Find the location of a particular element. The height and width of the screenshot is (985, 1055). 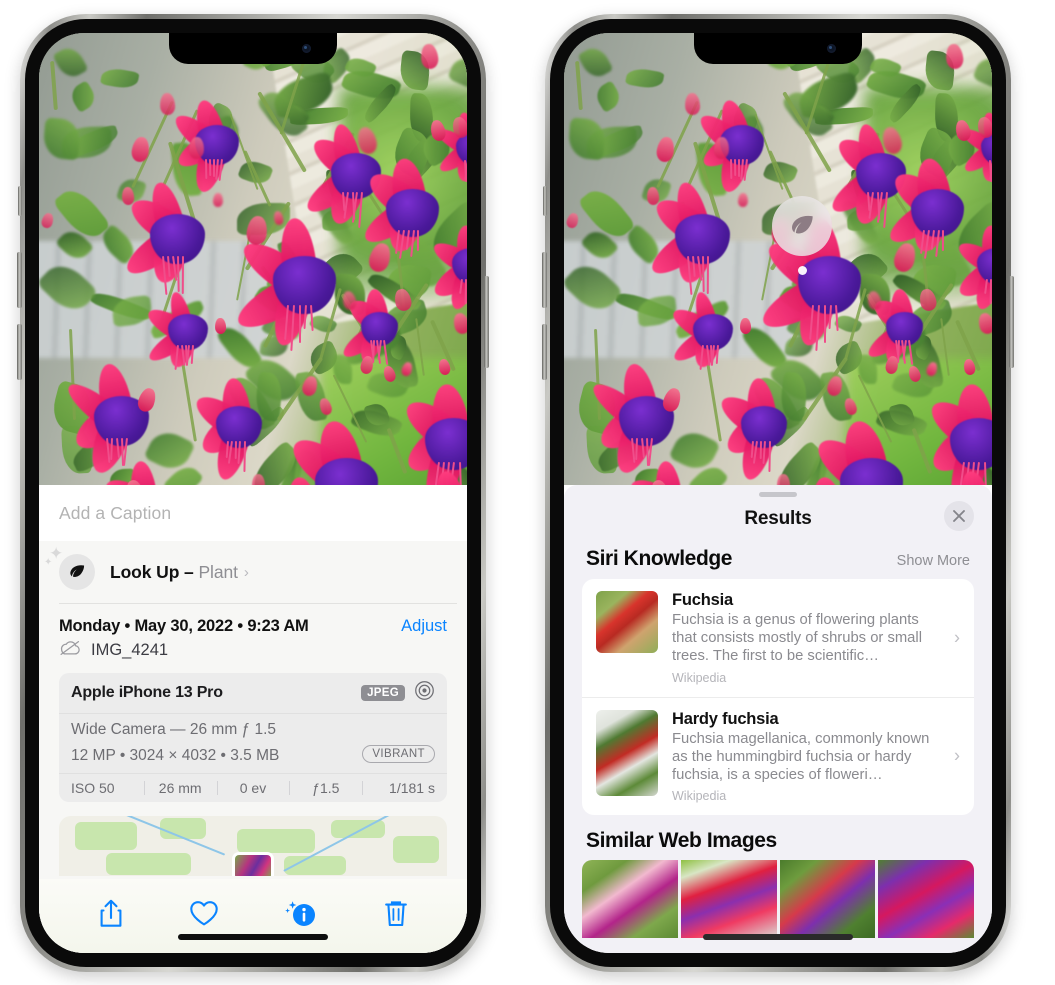

knowledge-title: Hardy fuchsia is located at coordinates (725, 718).